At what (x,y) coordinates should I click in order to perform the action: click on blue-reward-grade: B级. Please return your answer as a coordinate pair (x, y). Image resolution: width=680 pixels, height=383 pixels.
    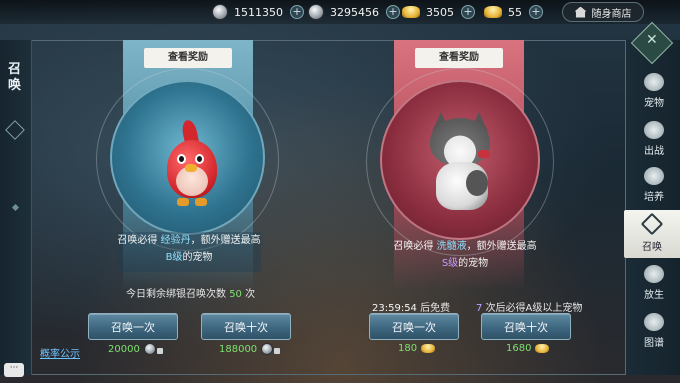
    Looking at the image, I should click on (174, 257).